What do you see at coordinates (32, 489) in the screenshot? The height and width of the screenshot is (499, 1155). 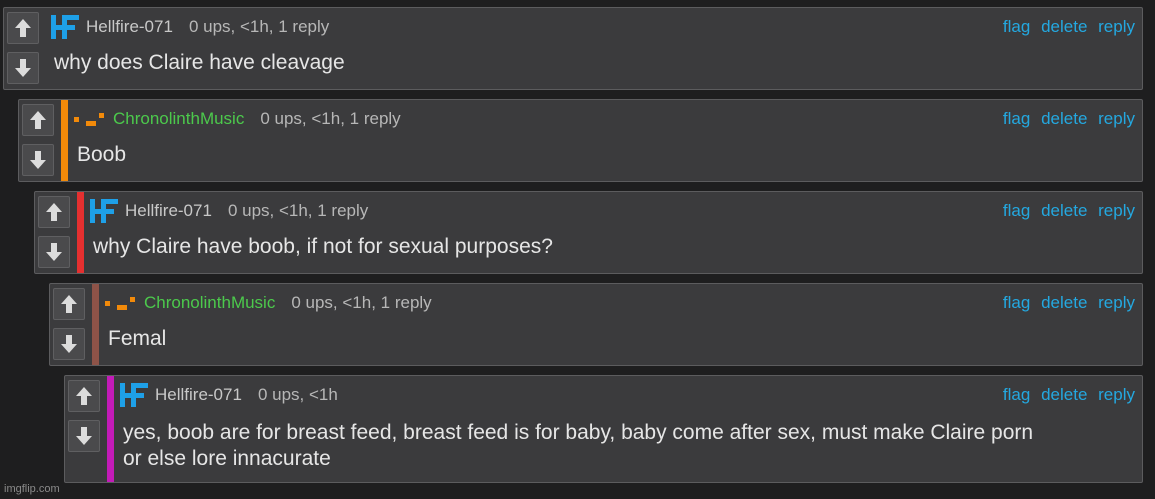 I see `imgflip-watermark: imgflip.com` at bounding box center [32, 489].